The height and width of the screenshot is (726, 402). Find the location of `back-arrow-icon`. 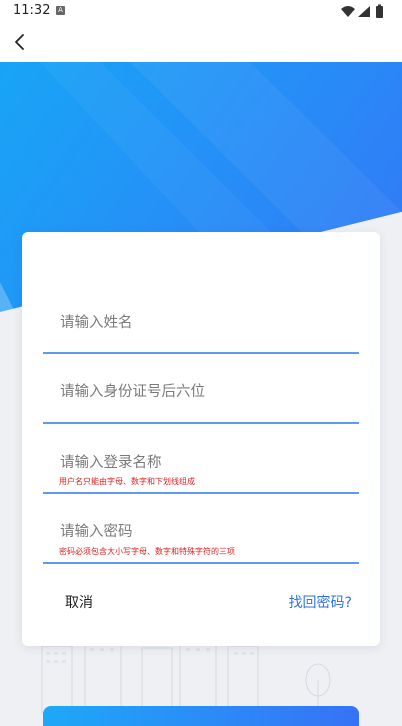

back-arrow-icon is located at coordinates (20, 42).